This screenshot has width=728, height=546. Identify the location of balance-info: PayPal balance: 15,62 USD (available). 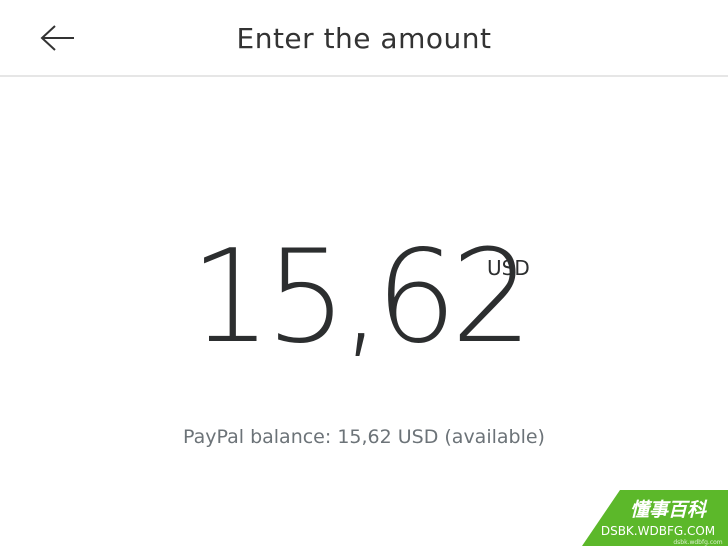
(364, 437).